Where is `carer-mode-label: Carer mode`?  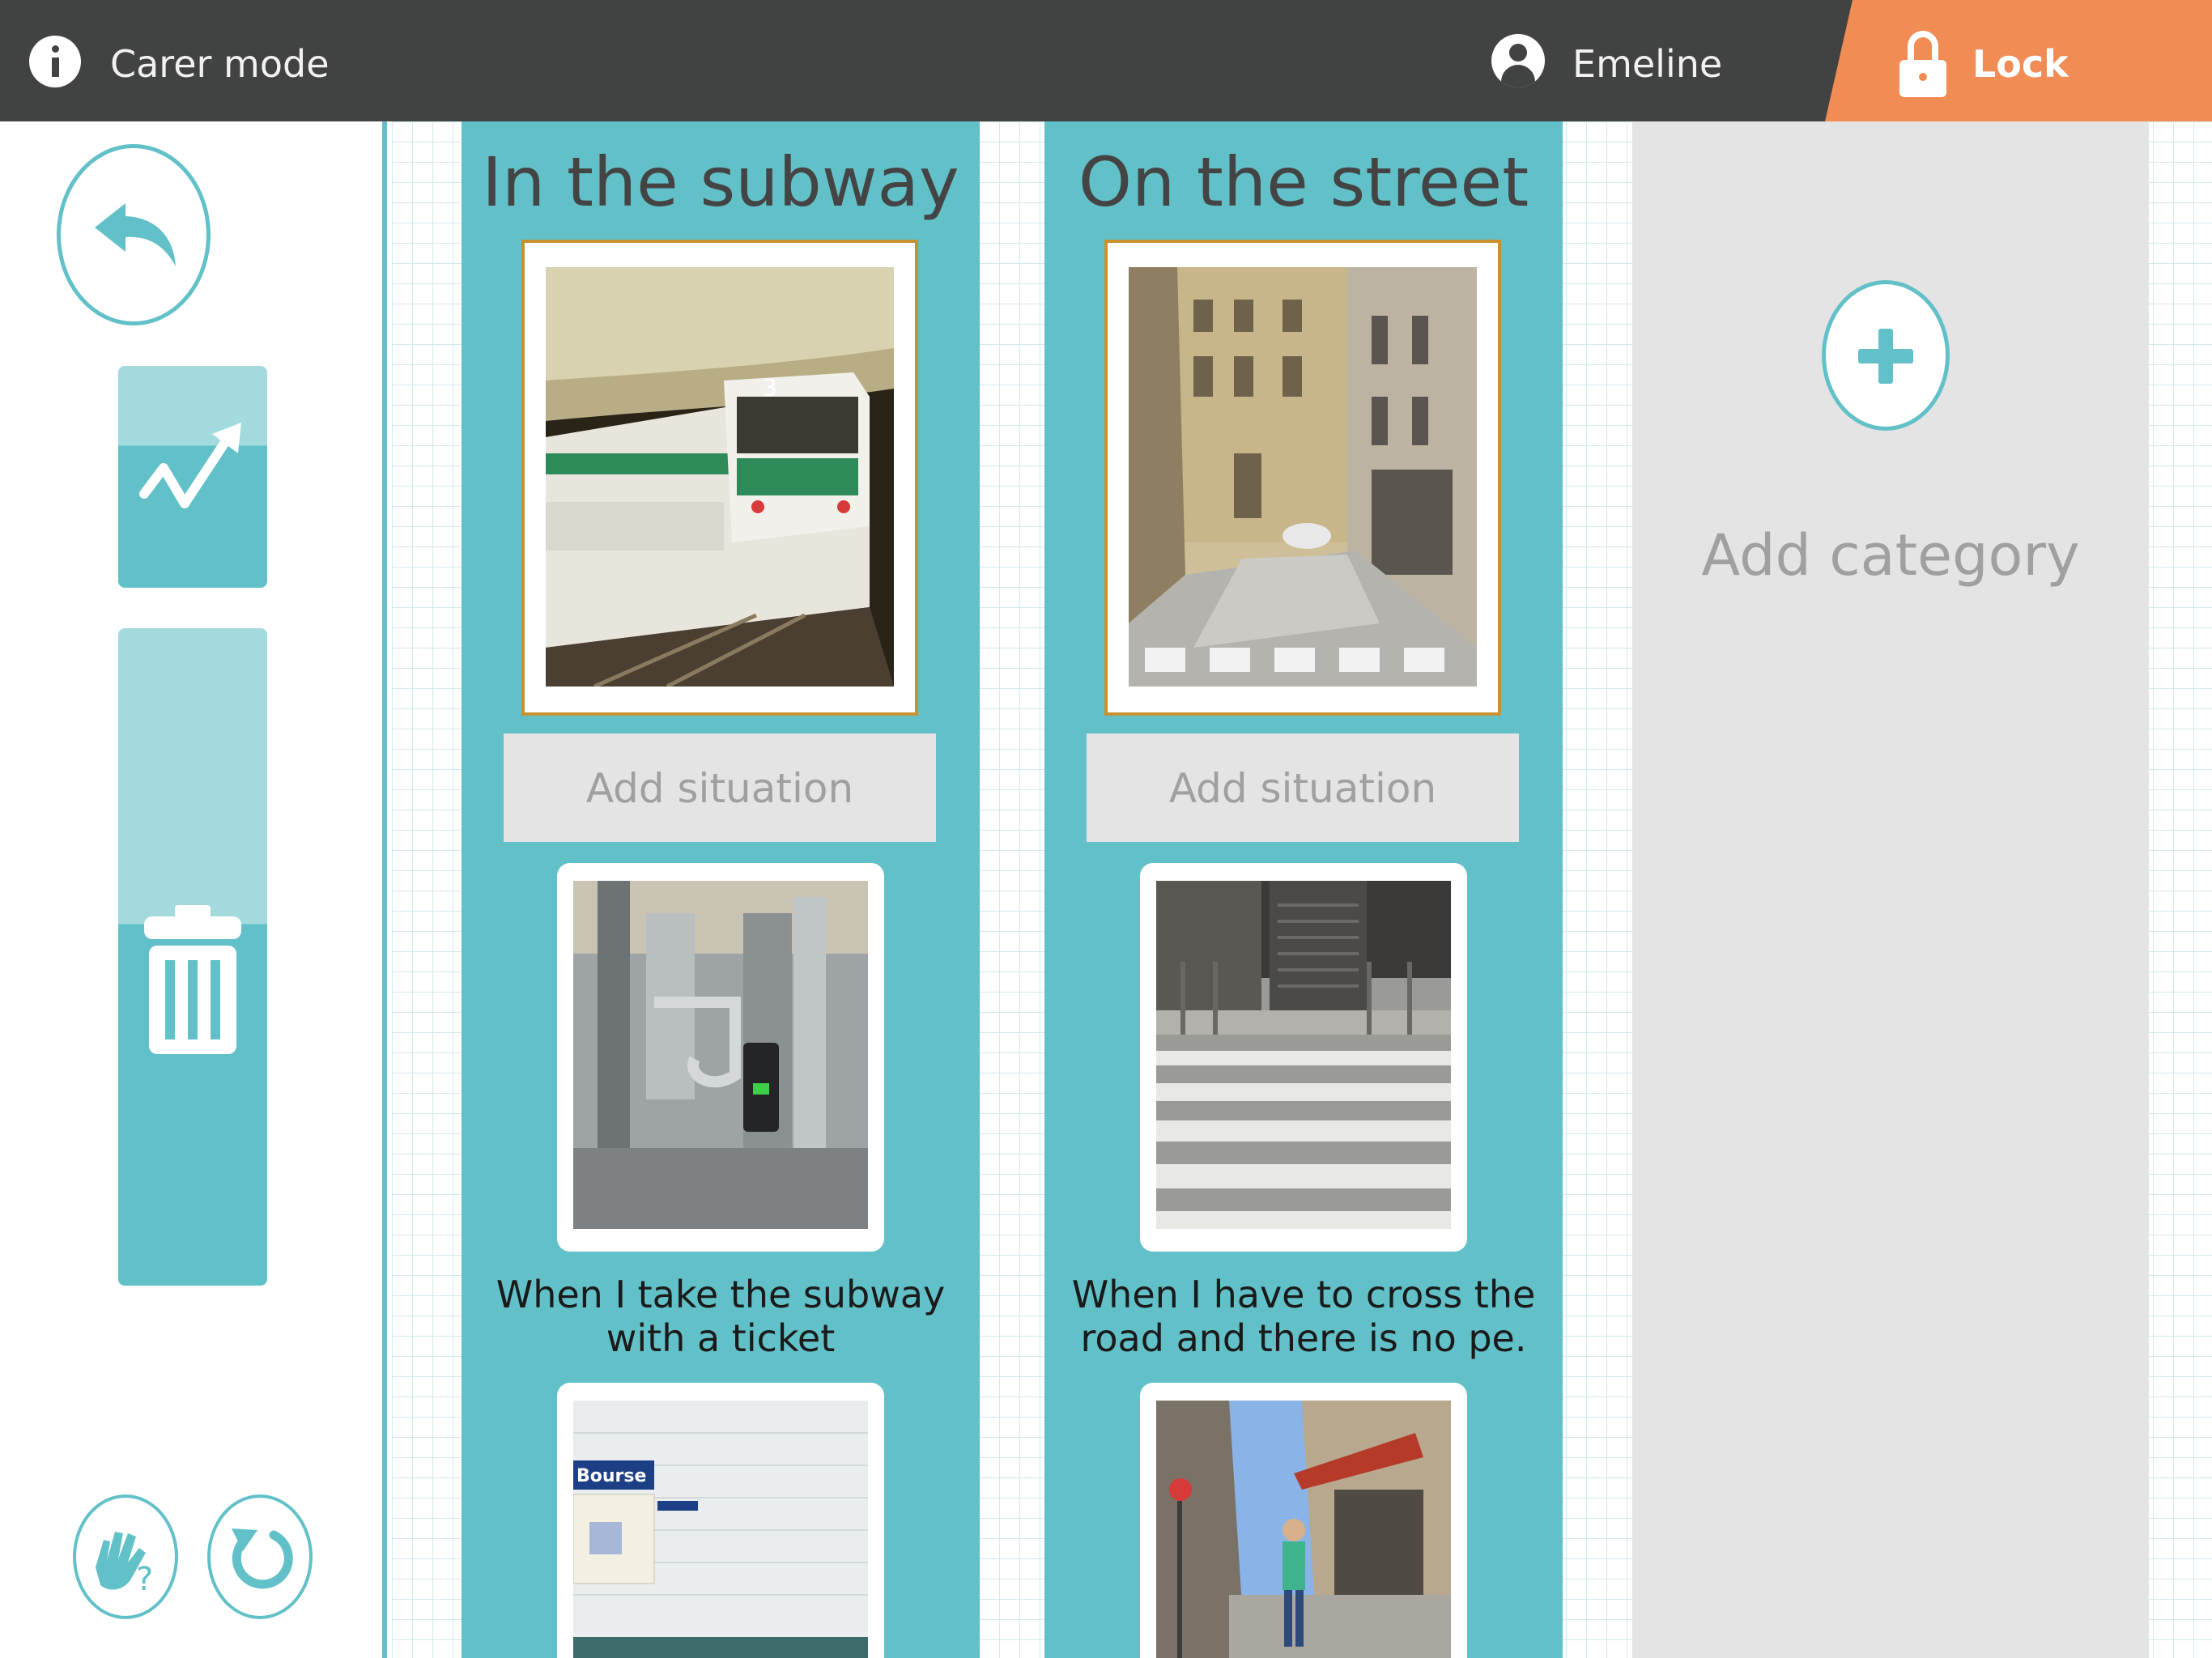 carer-mode-label: Carer mode is located at coordinates (220, 64).